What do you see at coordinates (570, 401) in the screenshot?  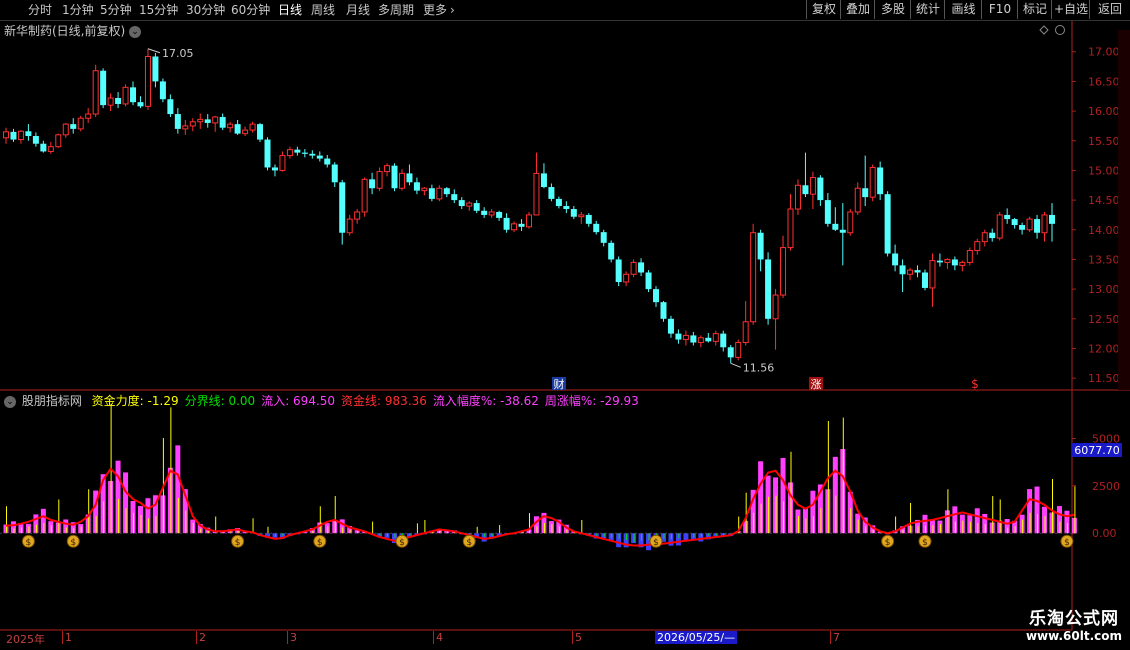 I see `indicator-field-label: 周涨幅%:` at bounding box center [570, 401].